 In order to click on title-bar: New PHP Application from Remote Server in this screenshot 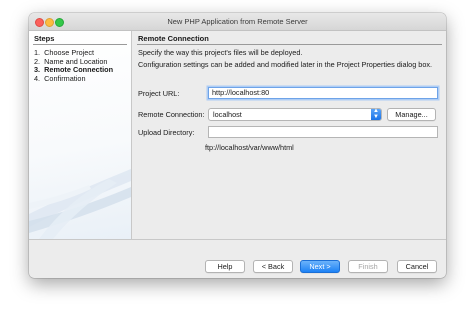, I will do `click(237, 22)`.